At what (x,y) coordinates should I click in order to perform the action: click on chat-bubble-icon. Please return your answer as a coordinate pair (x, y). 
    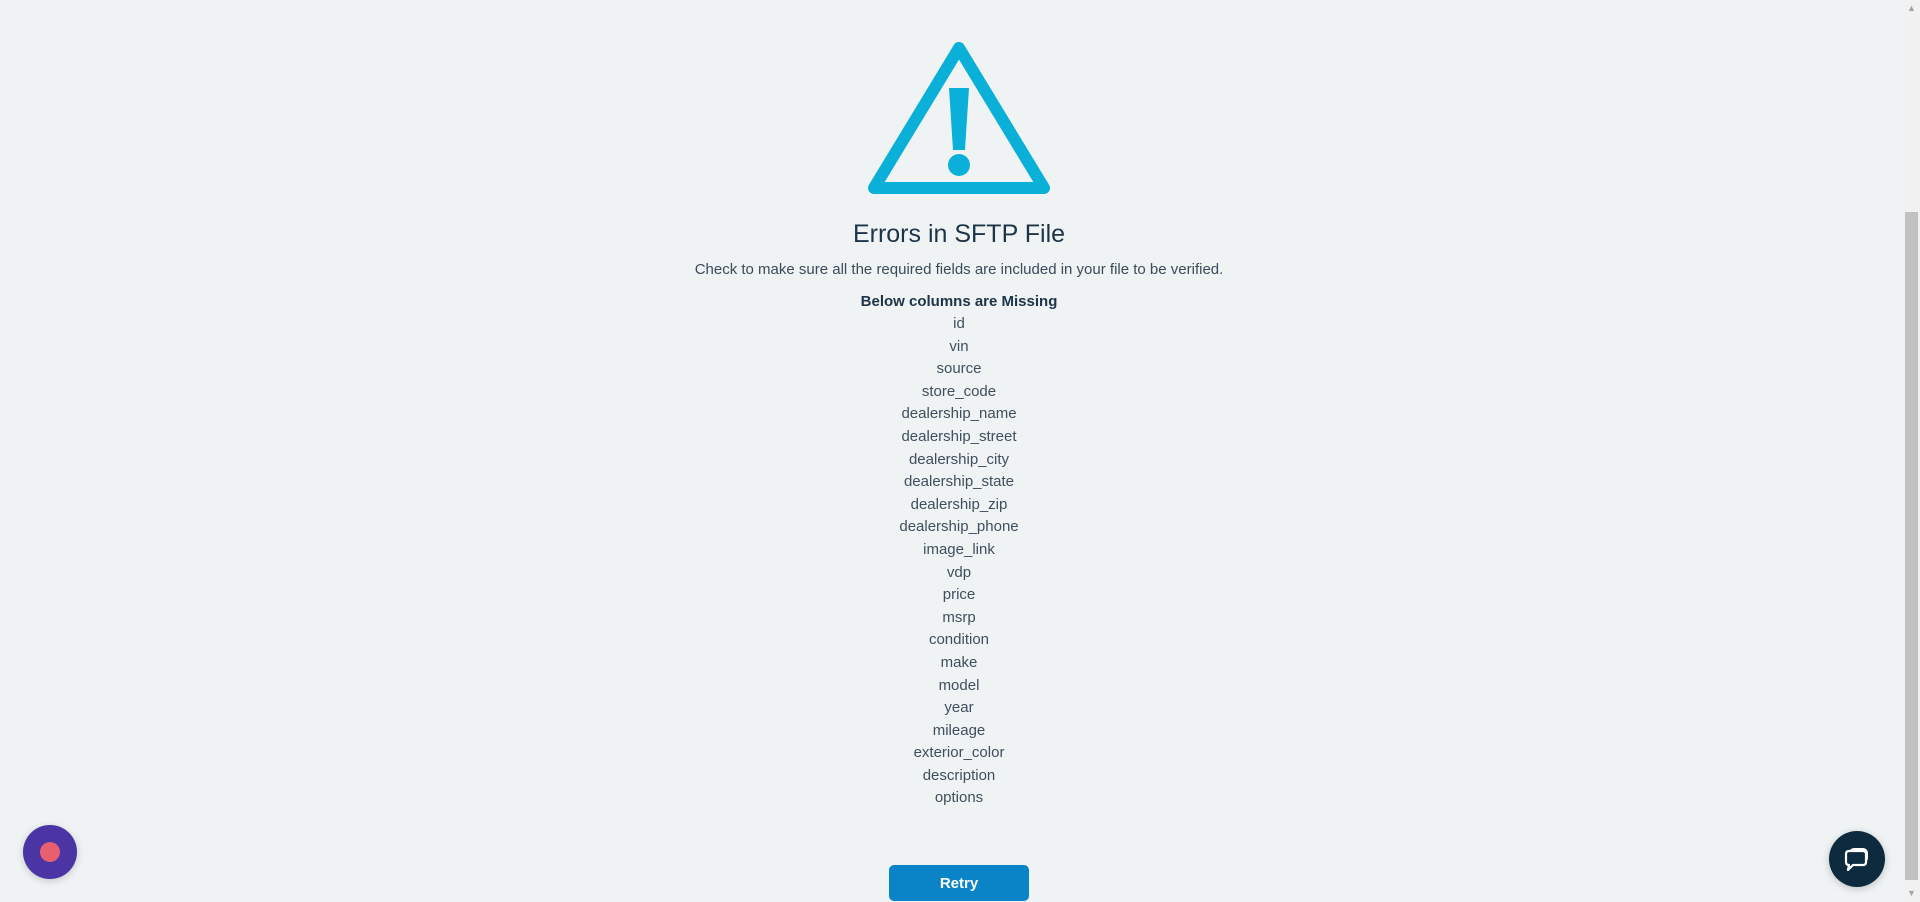
    Looking at the image, I should click on (1856, 860).